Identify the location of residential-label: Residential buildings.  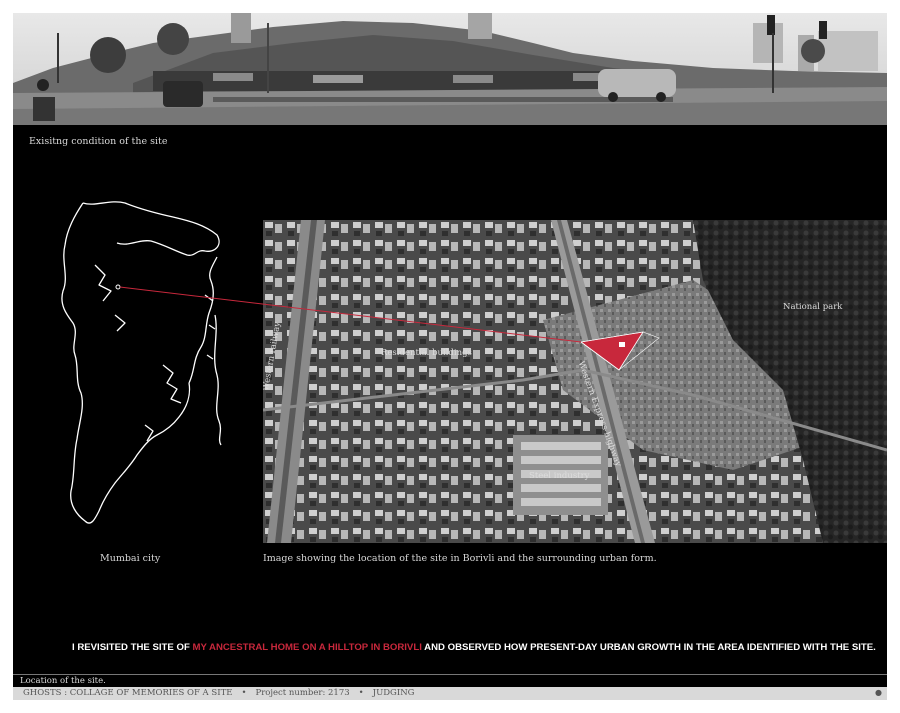
(426, 353).